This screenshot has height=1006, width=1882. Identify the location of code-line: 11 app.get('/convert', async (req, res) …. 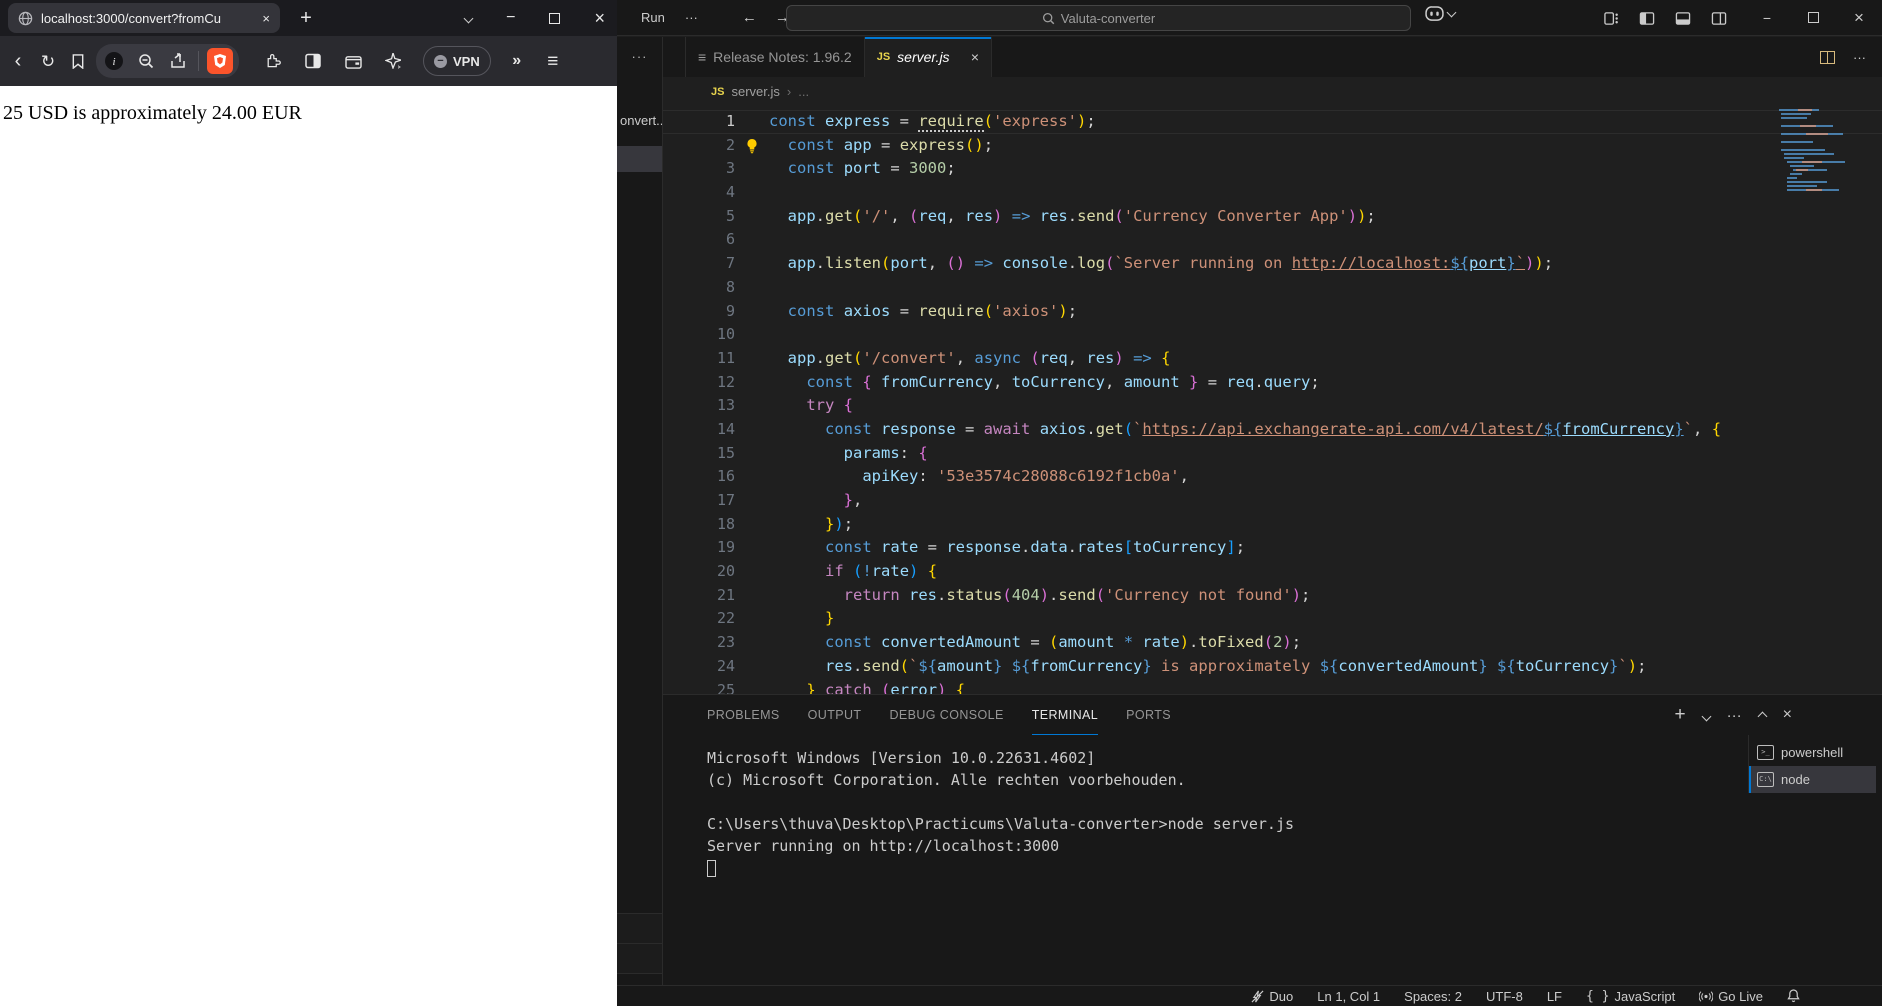
(1272, 359).